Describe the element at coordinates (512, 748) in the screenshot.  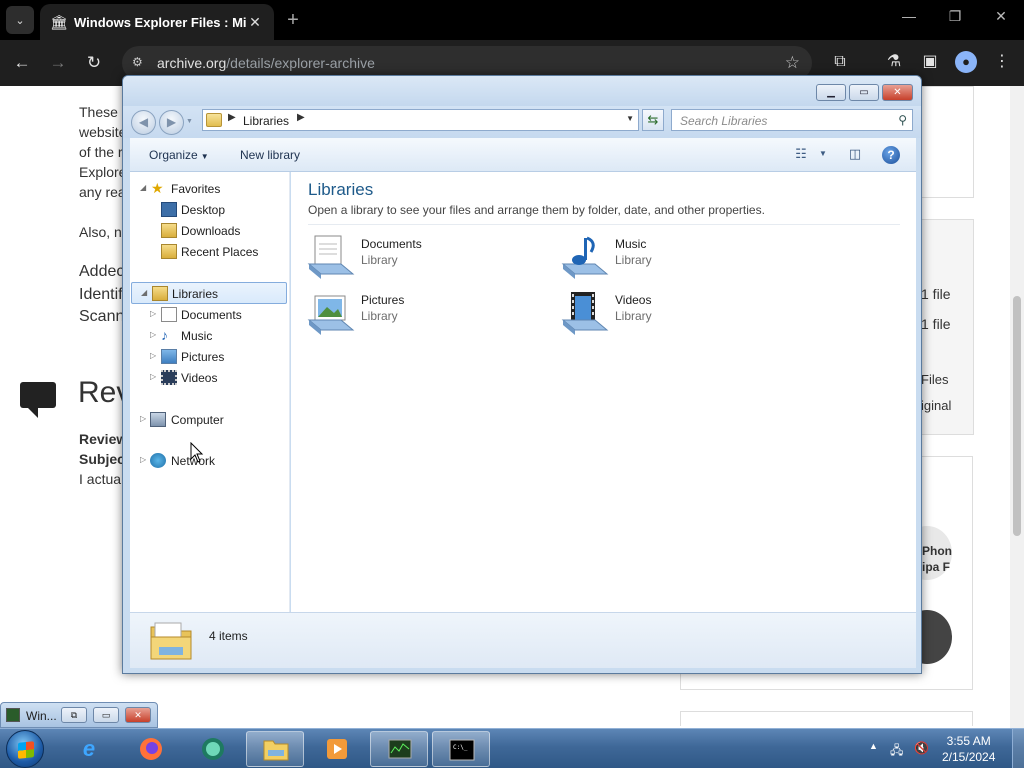
I see `taskbar: e C:\_ ▲ 🖧 🔇 3:55 AM 2/15/2024` at that location.